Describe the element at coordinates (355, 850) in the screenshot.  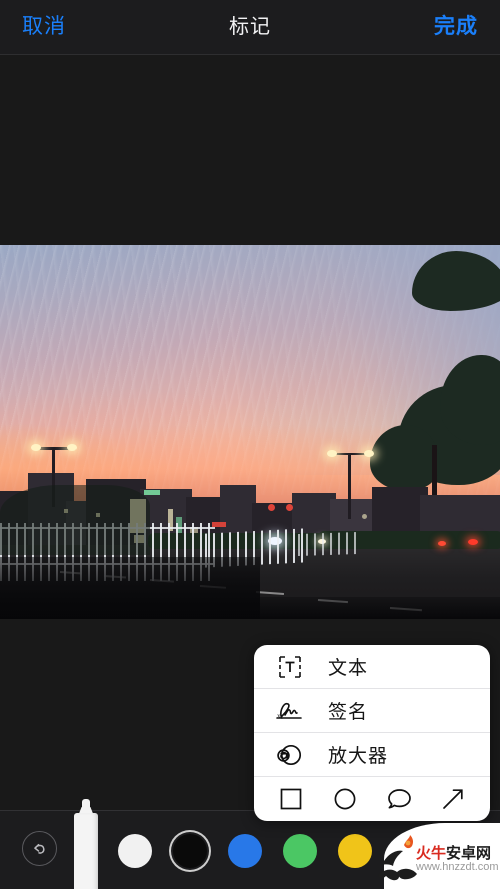
I see `color-swatch-yellow` at that location.